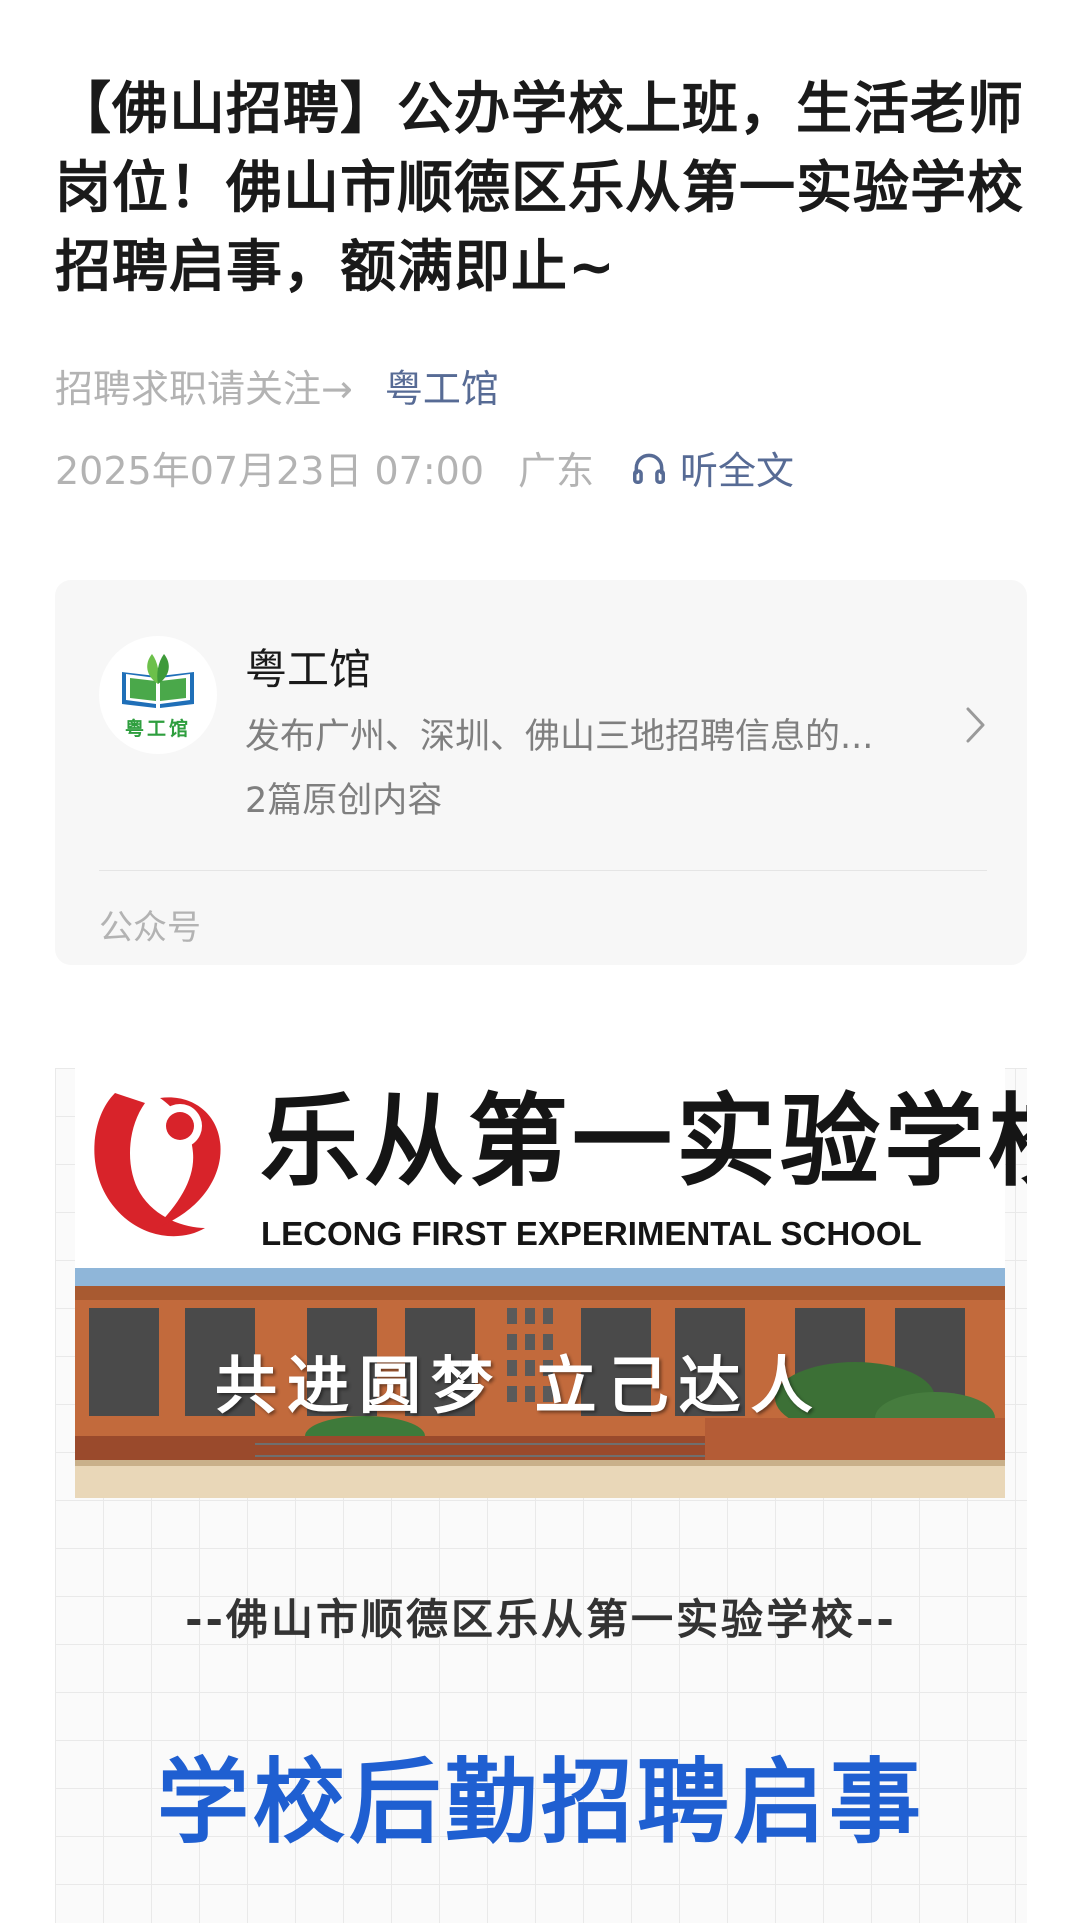  I want to click on follow-row: 招聘求职请关注→ 粤工馆, so click(277, 385).